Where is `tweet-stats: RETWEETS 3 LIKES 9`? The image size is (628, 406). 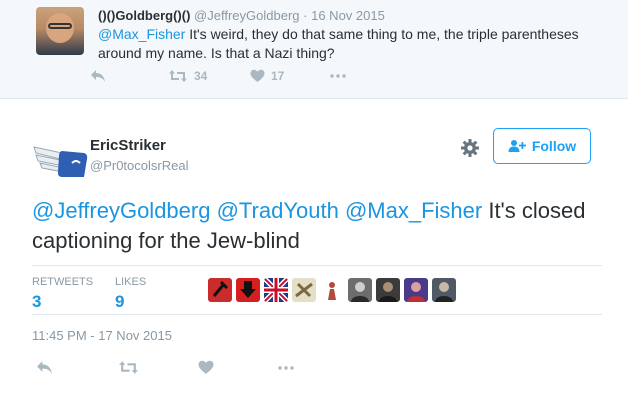 tweet-stats: RETWEETS 3 LIKES 9 is located at coordinates (317, 290).